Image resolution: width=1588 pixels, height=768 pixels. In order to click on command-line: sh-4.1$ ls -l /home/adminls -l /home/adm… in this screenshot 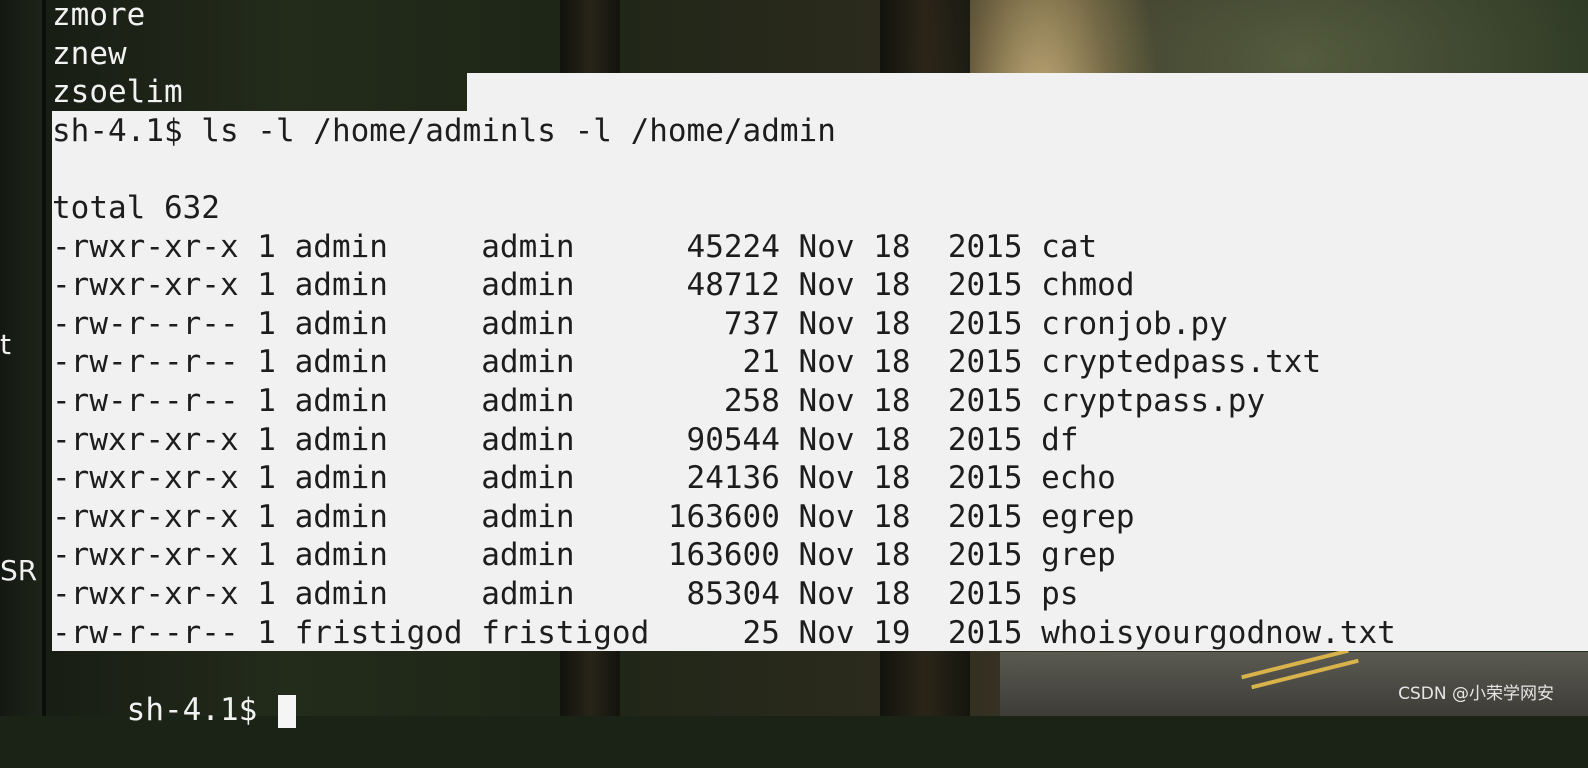, I will do `click(444, 130)`.